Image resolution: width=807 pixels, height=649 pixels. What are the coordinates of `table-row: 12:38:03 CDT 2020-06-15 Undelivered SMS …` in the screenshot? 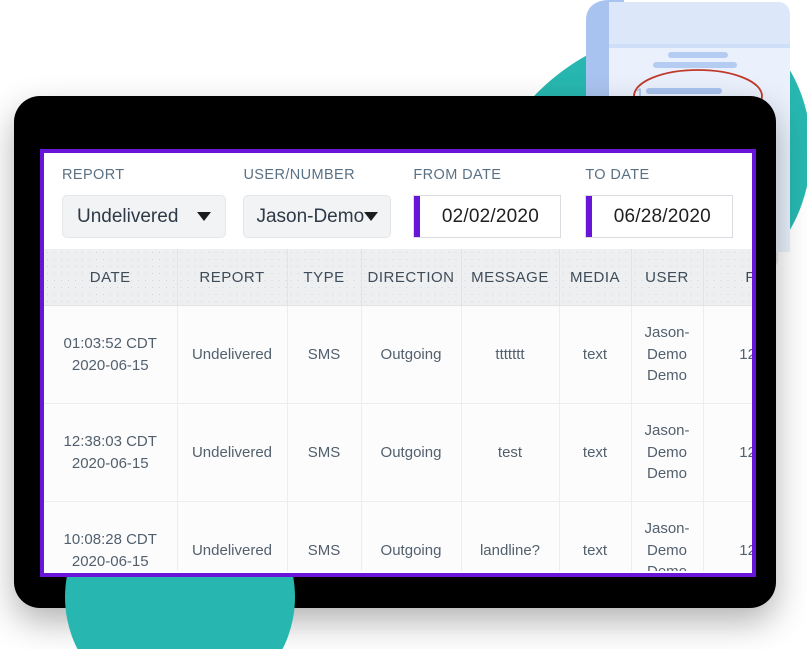 It's located at (398, 452).